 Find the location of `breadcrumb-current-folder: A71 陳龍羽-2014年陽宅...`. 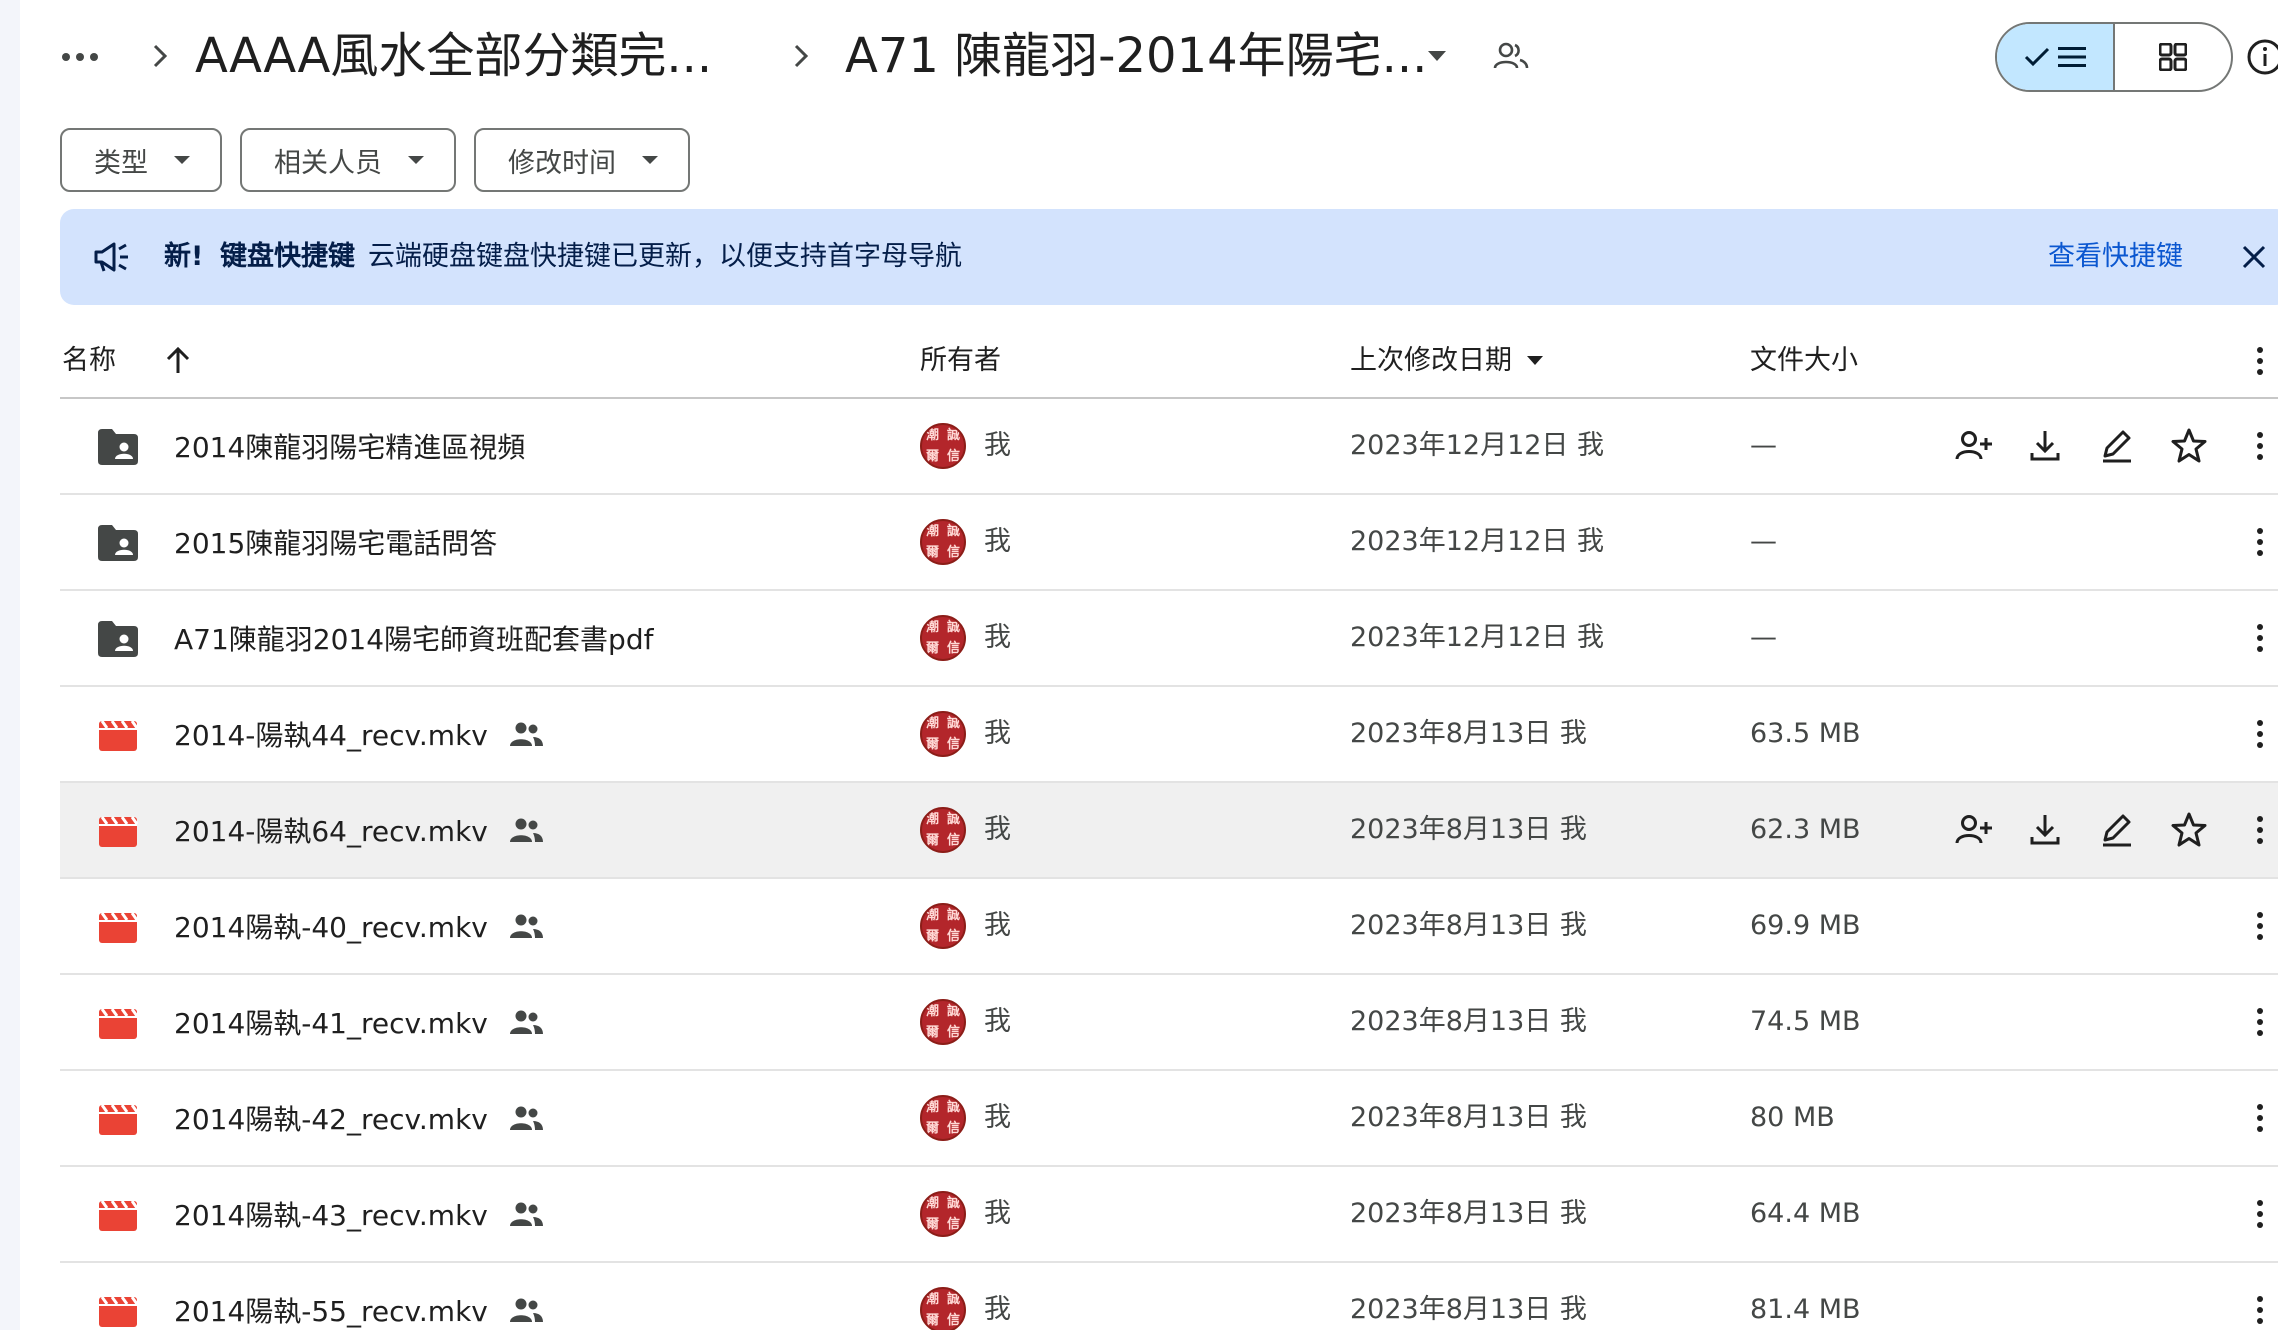

breadcrumb-current-folder: A71 陳龍羽-2014年陽宅... is located at coordinates (1136, 56).